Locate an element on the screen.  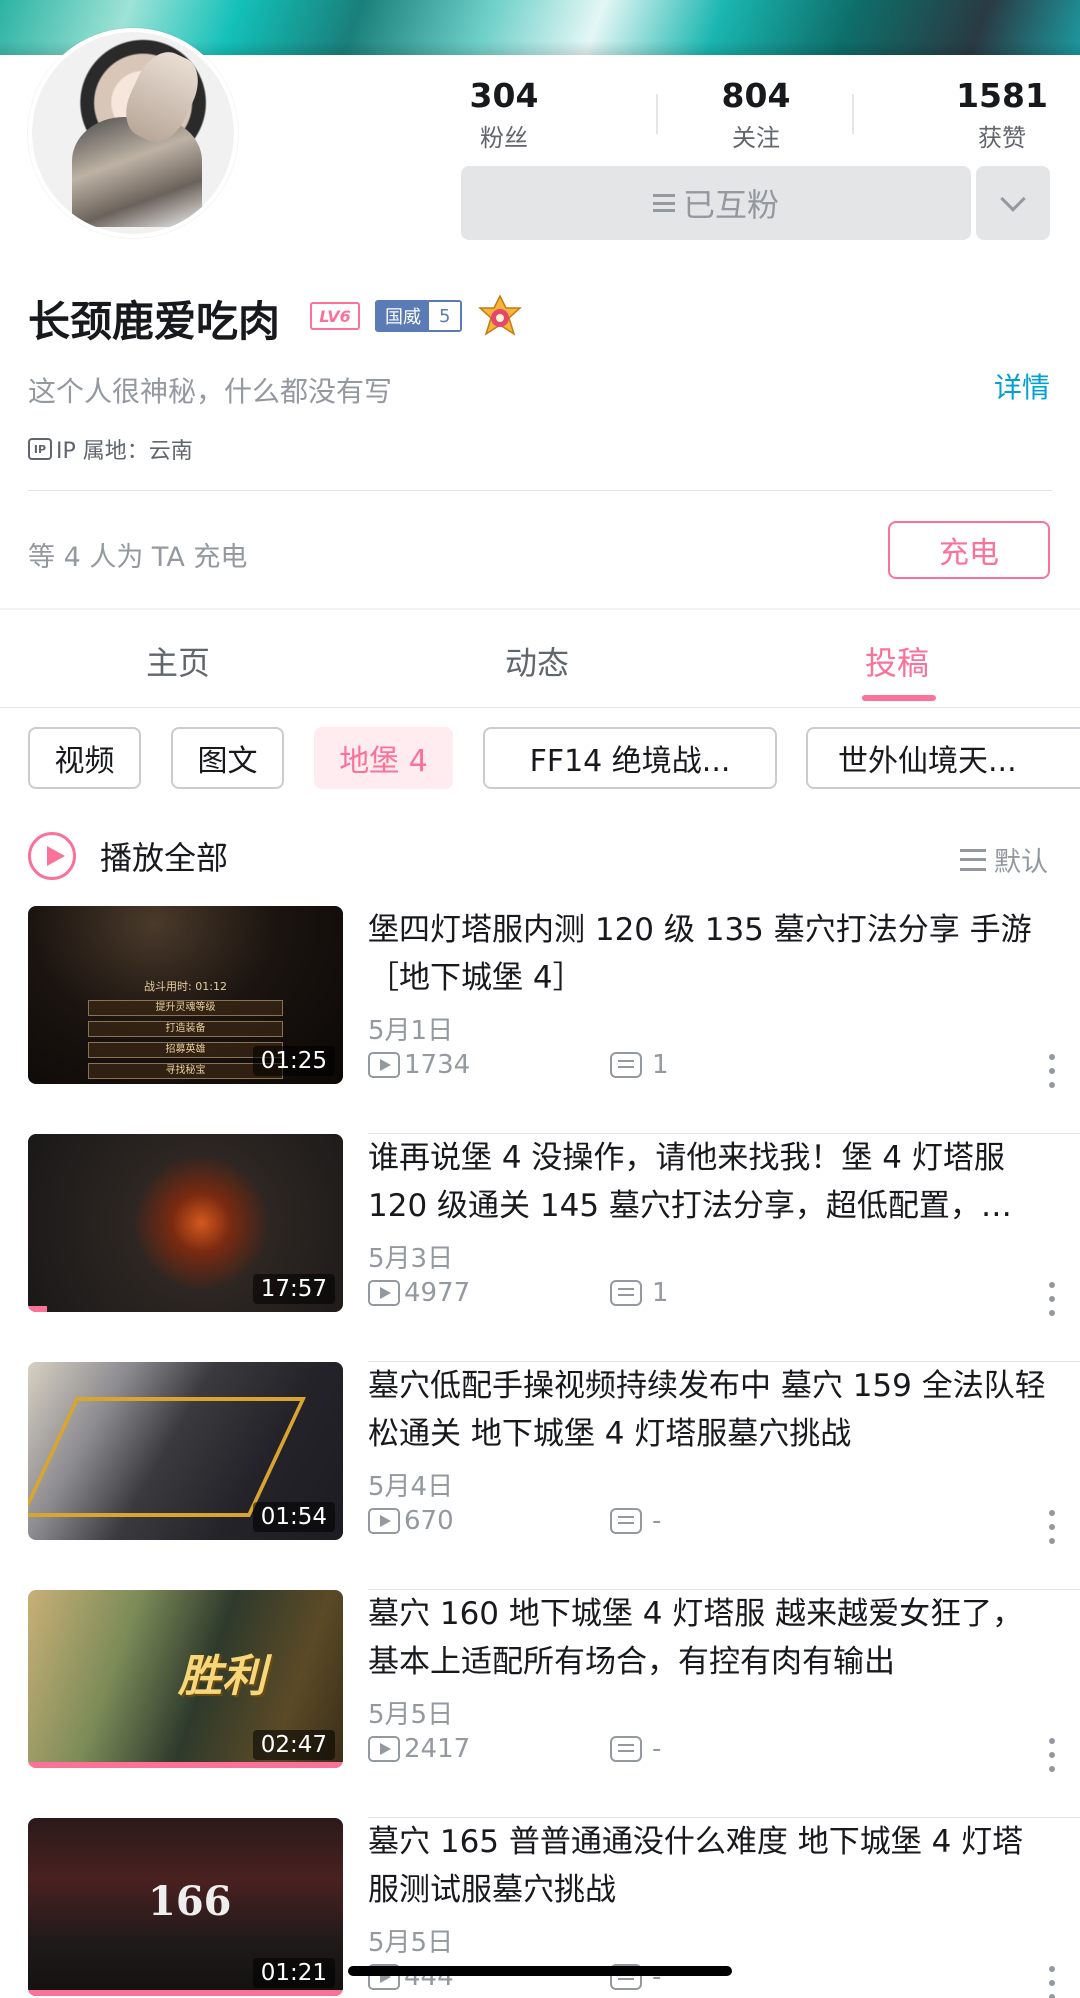
active-tab-indicator is located at coordinates (899, 698).